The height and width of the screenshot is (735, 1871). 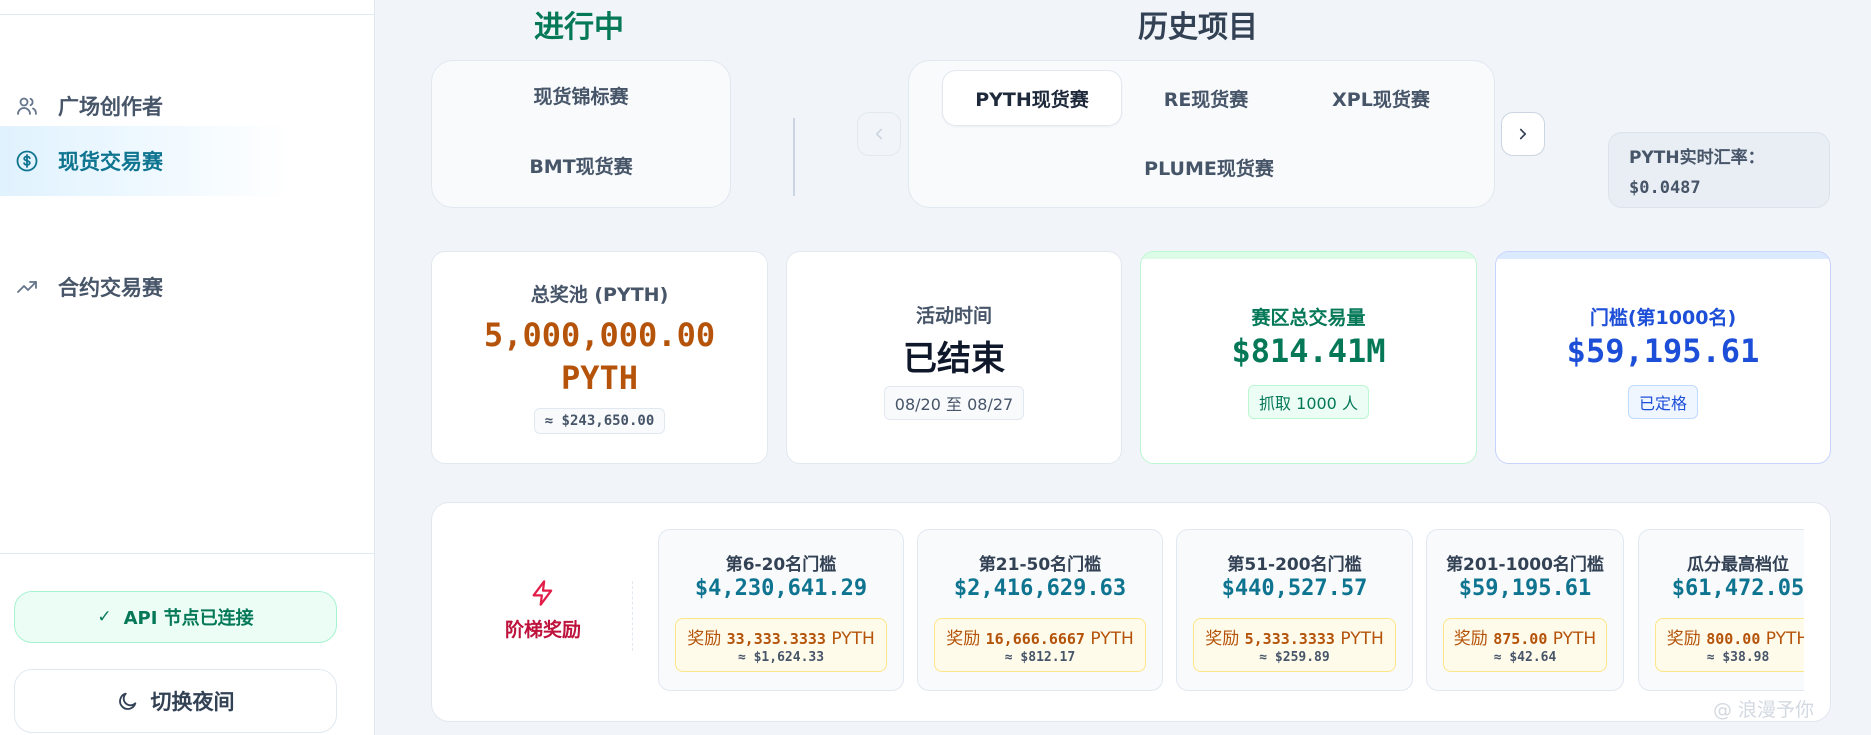 What do you see at coordinates (187, 14) in the screenshot?
I see `sidebar-top-divider` at bounding box center [187, 14].